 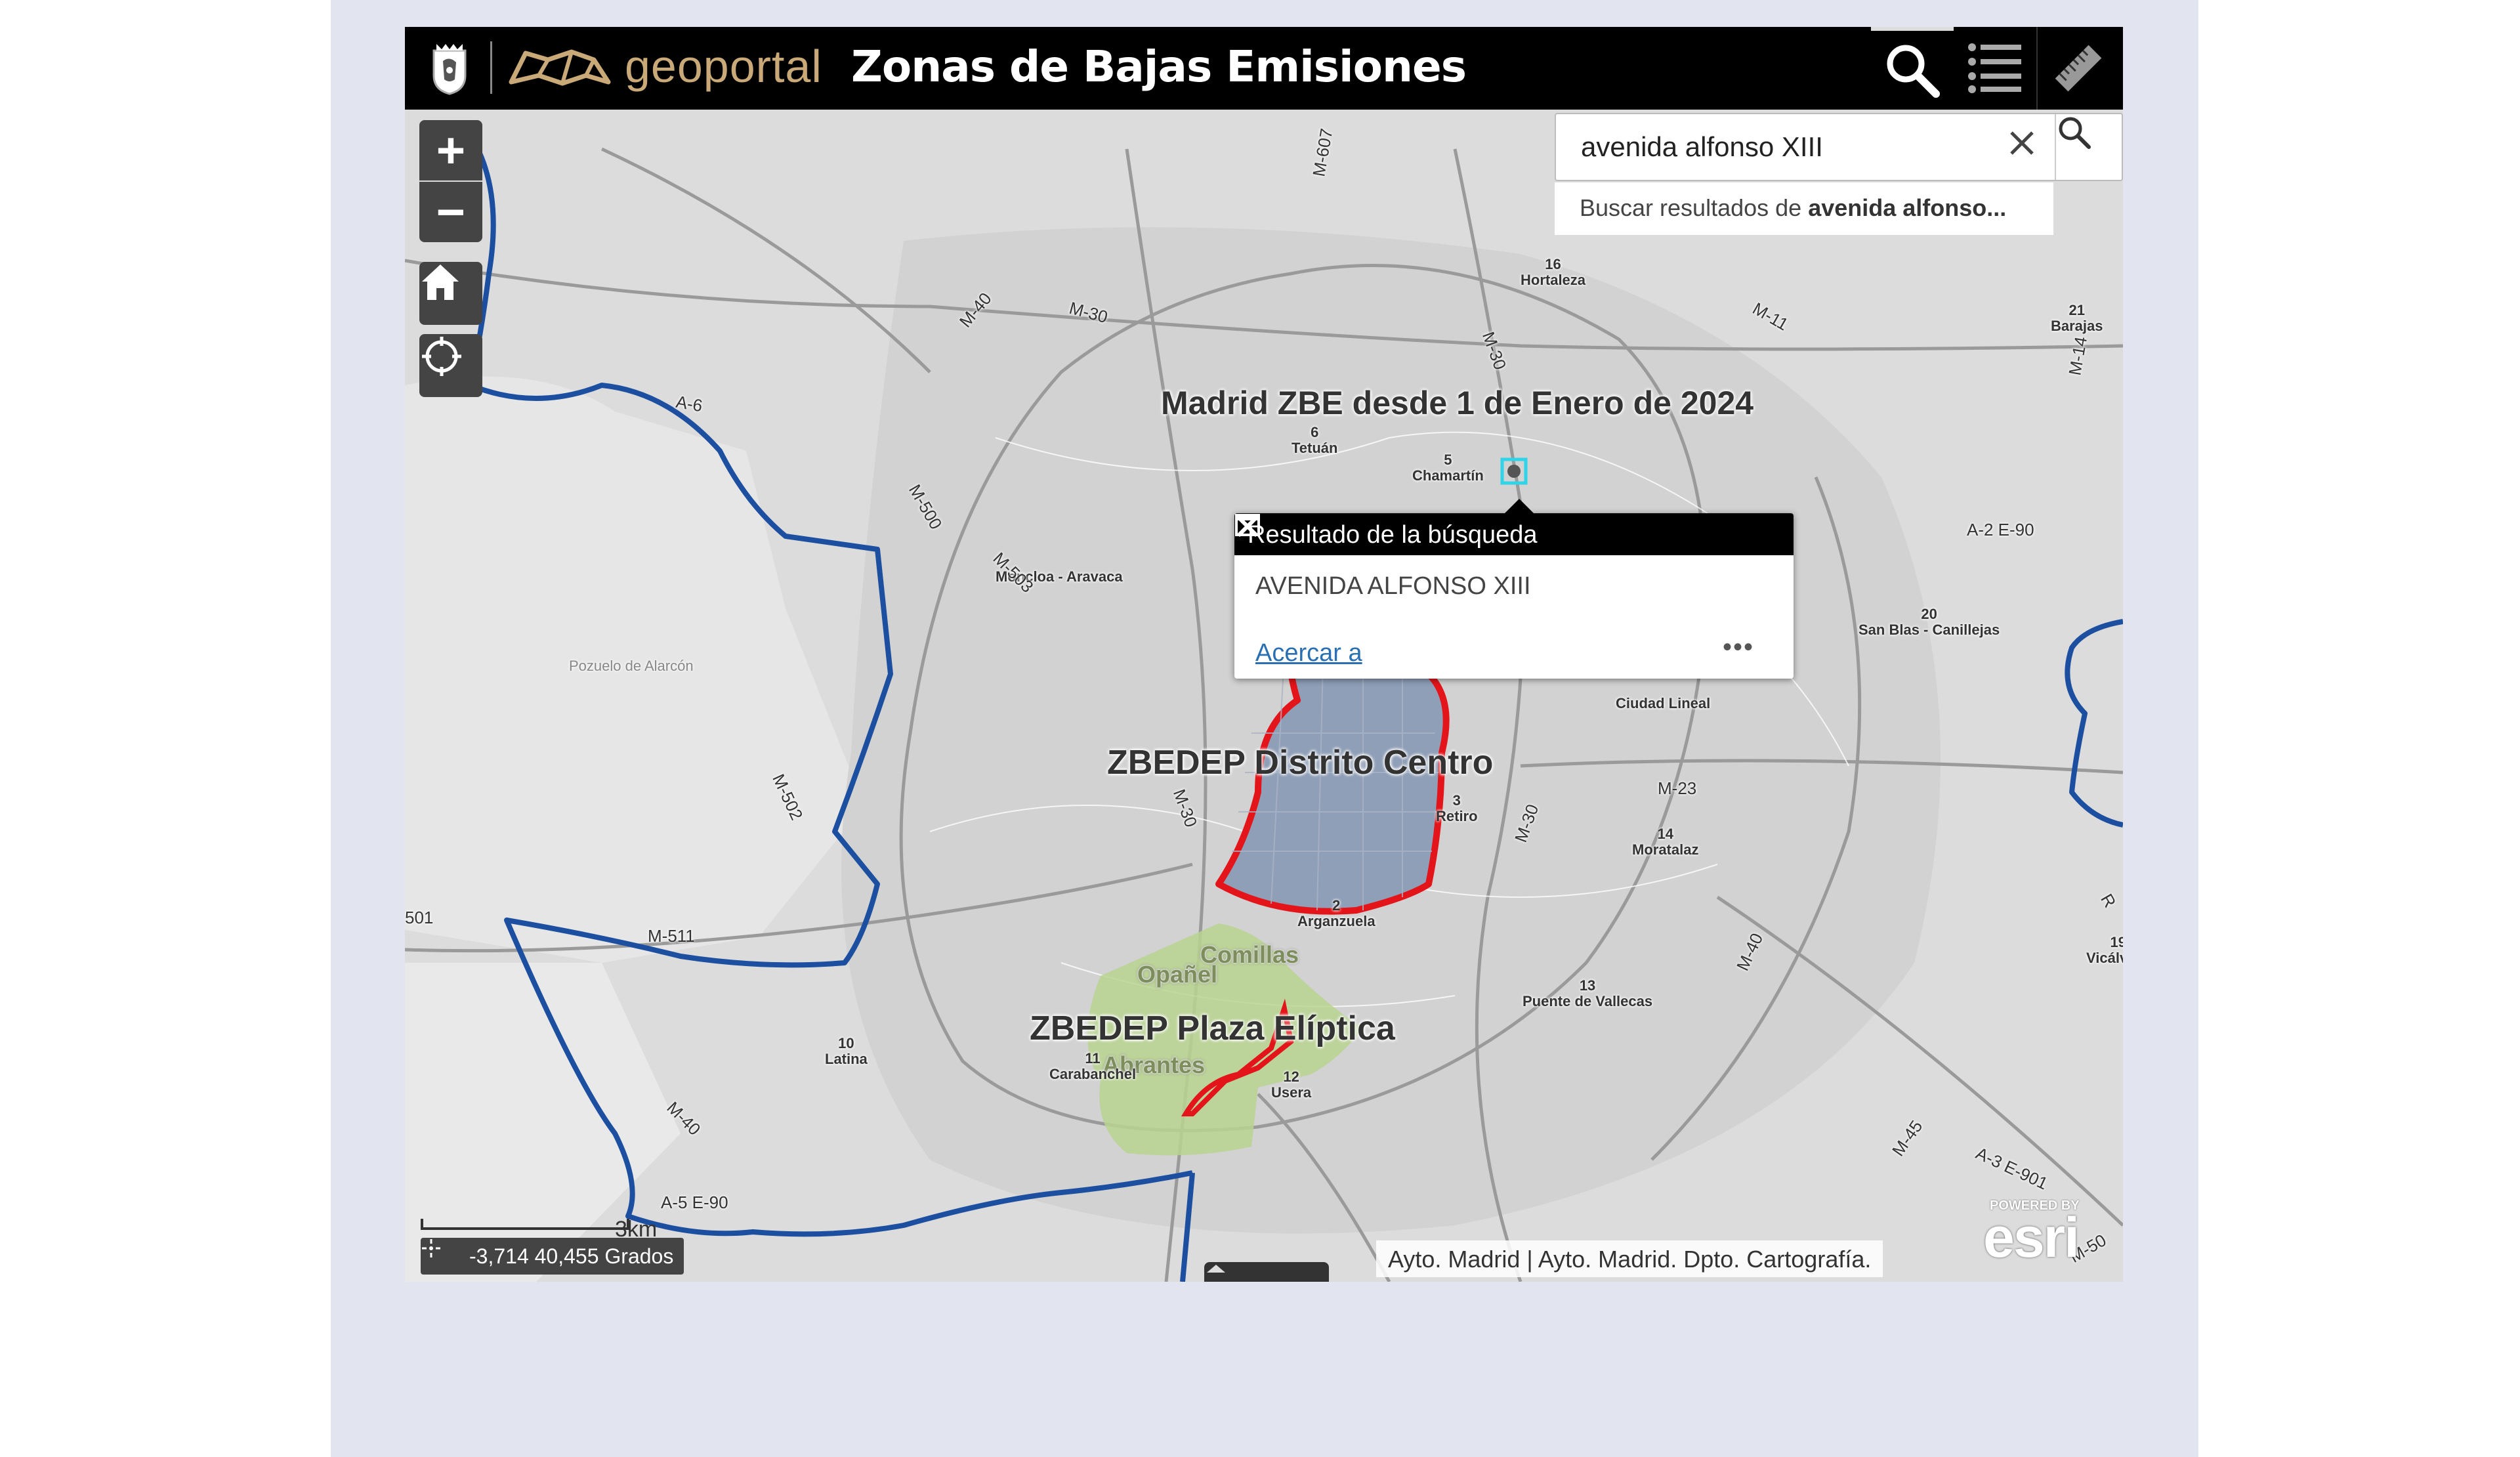 What do you see at coordinates (1177, 974) in the screenshot?
I see `opanel-label: Opañel` at bounding box center [1177, 974].